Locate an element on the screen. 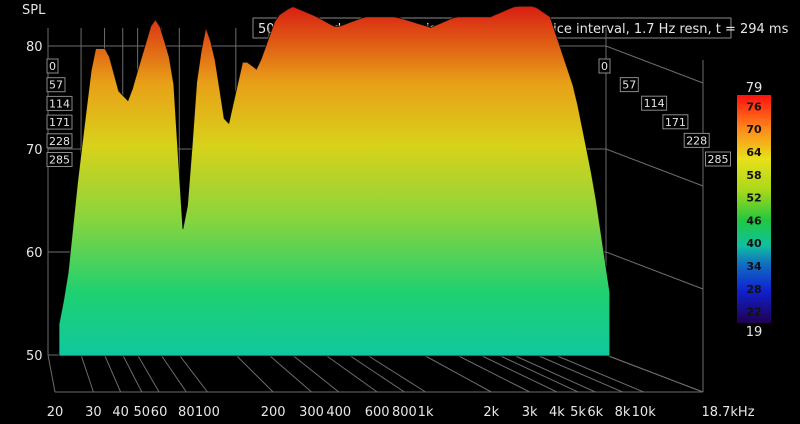 This screenshot has width=800, height=424. x-tick-label: 40 is located at coordinates (120, 412).